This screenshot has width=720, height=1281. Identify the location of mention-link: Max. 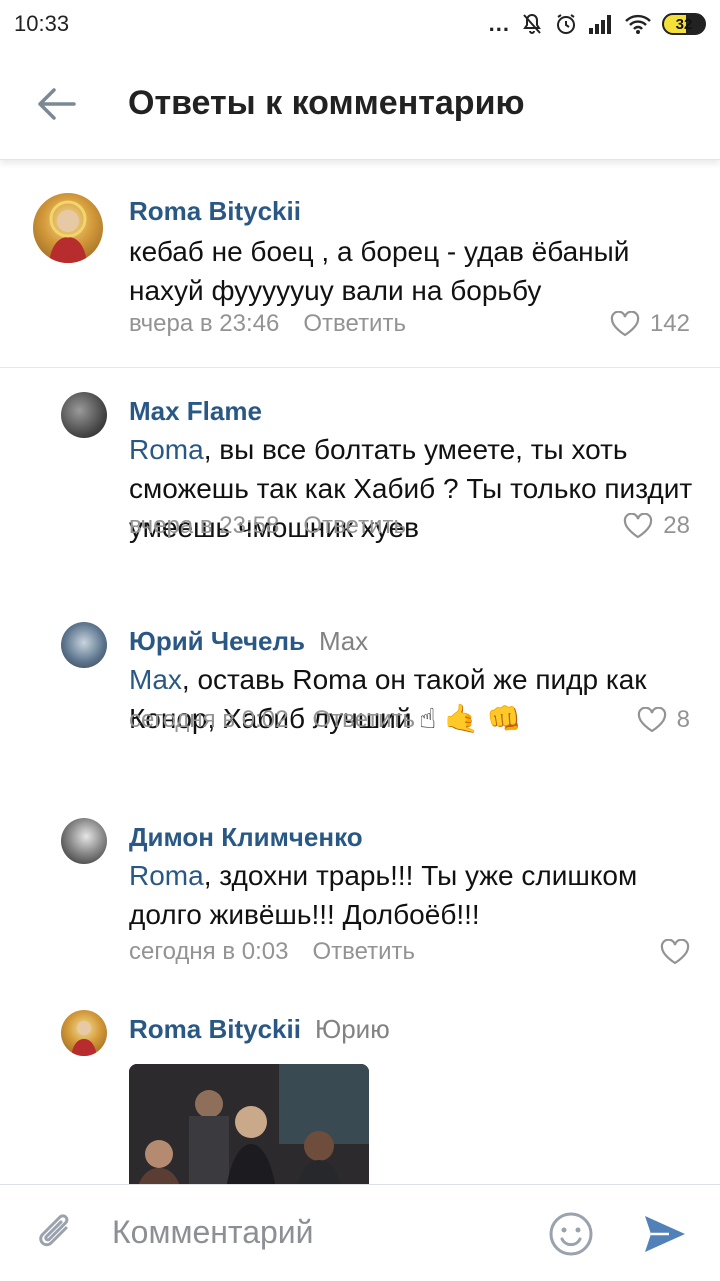
(155, 679).